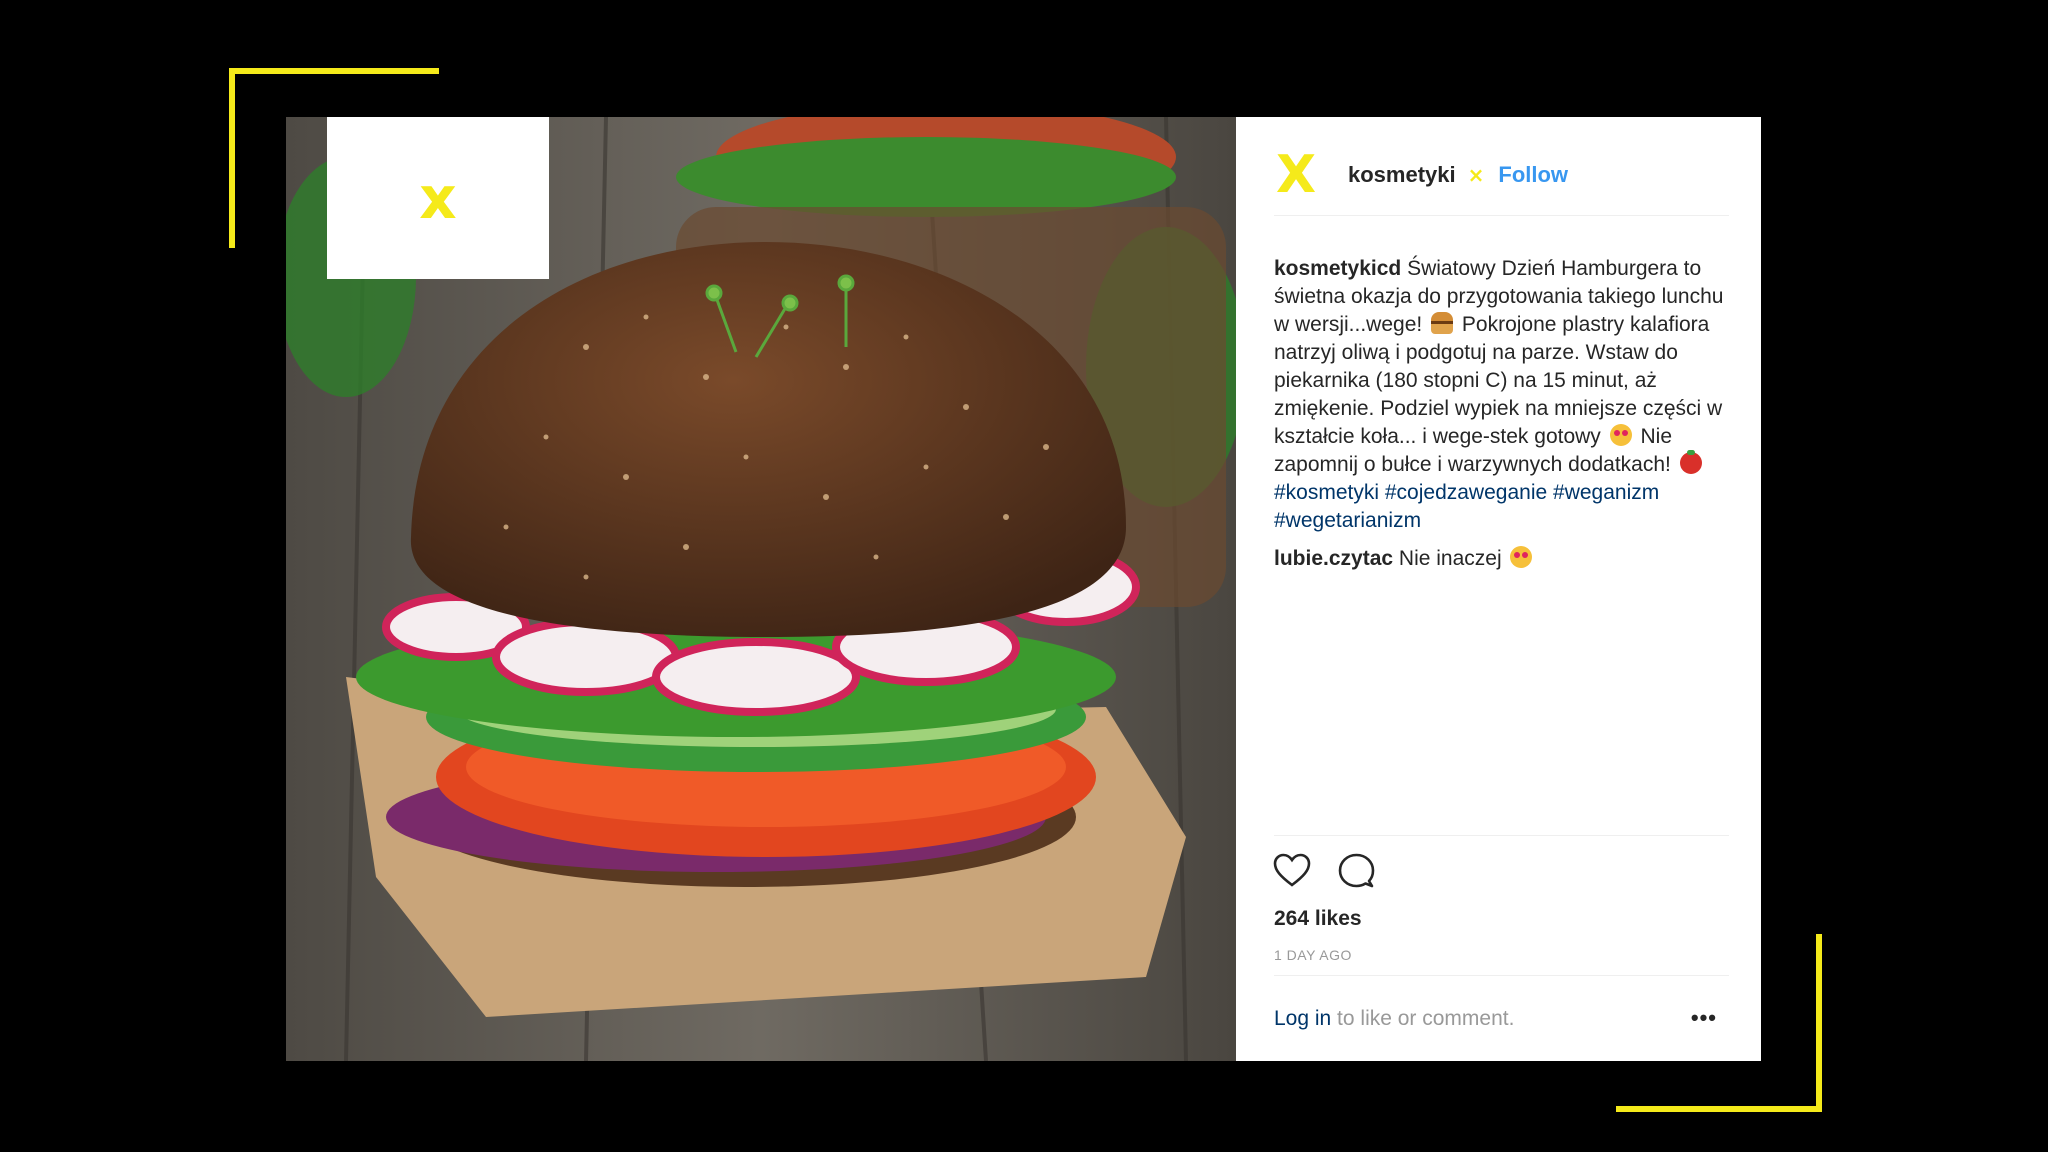  Describe the element at coordinates (1447, 558) in the screenshot. I see `comment-text: Nie inaczej` at that location.